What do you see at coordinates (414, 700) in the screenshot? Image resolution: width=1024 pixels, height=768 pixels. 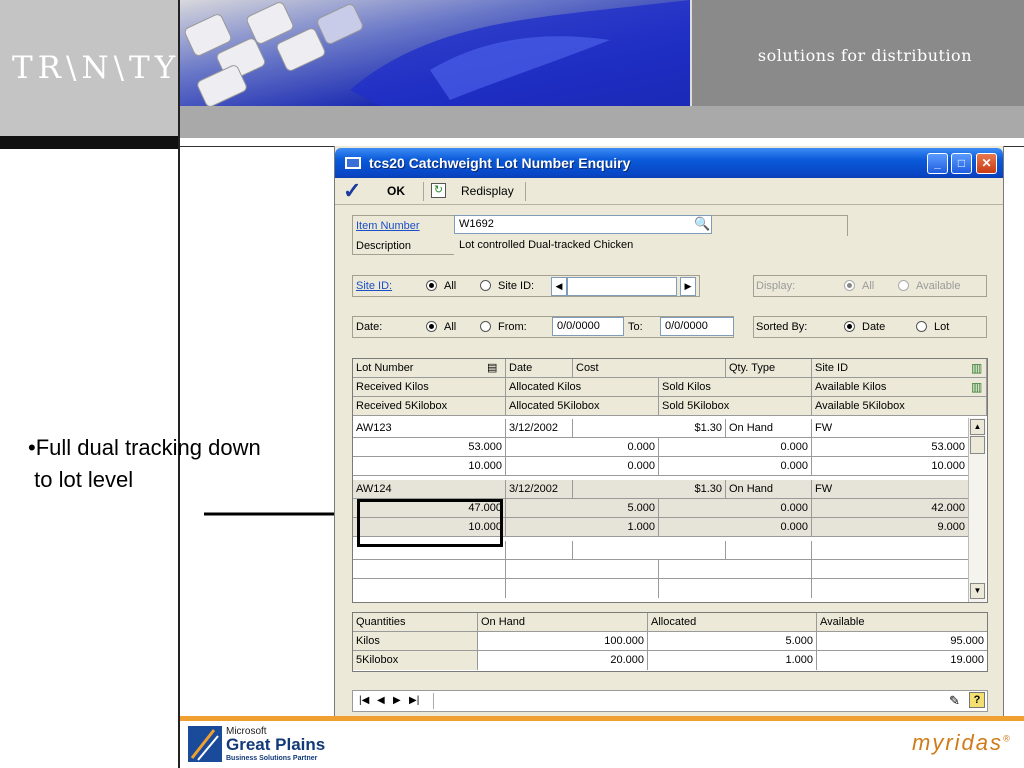 I see `last-record-button: ▶|` at bounding box center [414, 700].